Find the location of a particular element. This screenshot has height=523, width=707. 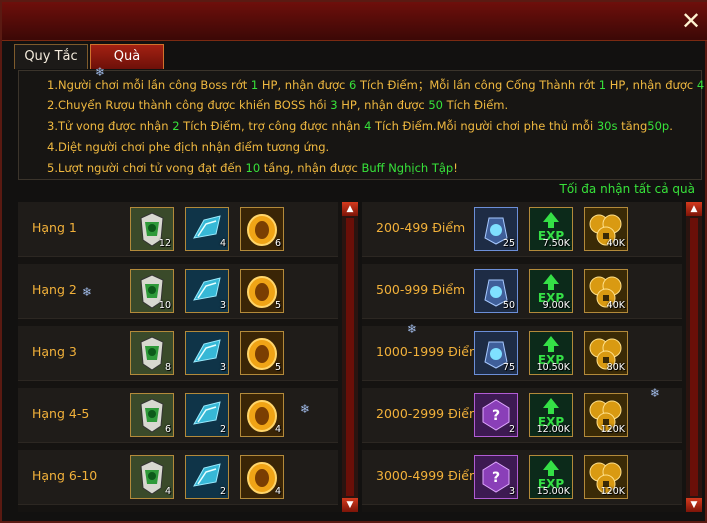

rule-text: 1.Người chơi mỗi lần công Boss rớt is located at coordinates (149, 85).